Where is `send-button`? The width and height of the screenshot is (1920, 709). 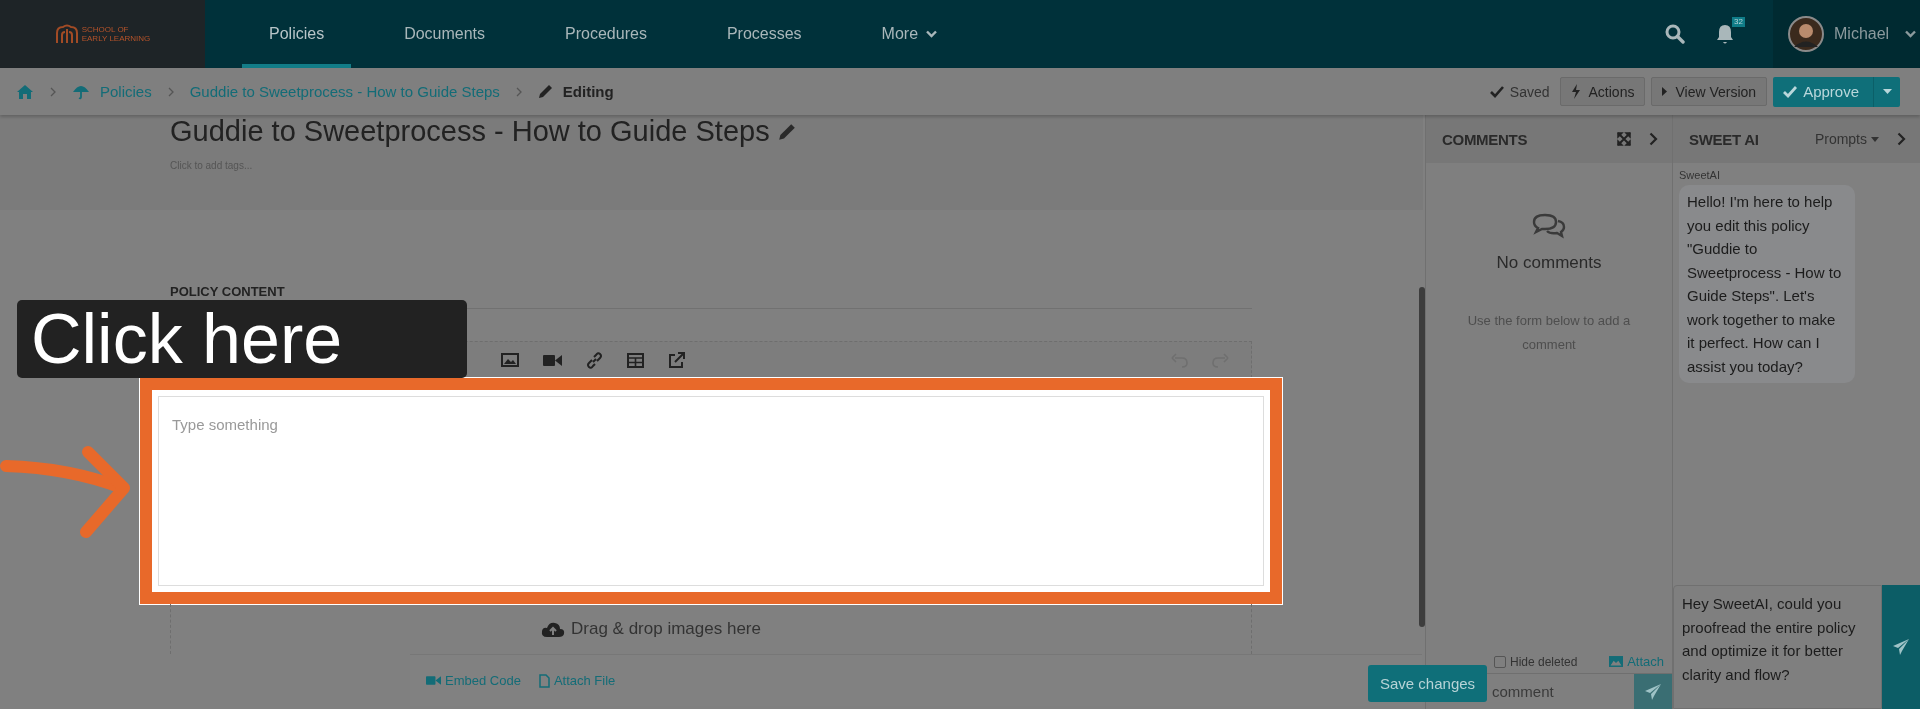
send-button is located at coordinates (1653, 691).